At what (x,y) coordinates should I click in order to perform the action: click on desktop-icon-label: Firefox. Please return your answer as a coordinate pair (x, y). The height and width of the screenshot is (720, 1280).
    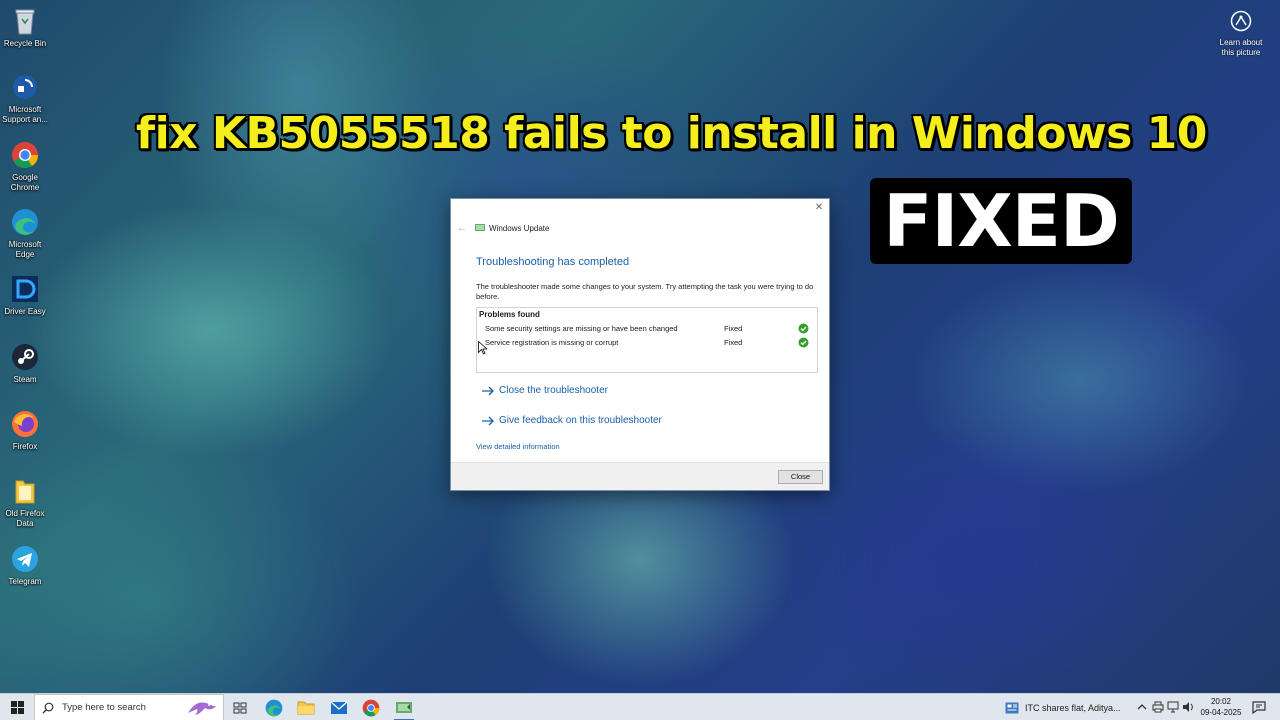
    Looking at the image, I should click on (25, 446).